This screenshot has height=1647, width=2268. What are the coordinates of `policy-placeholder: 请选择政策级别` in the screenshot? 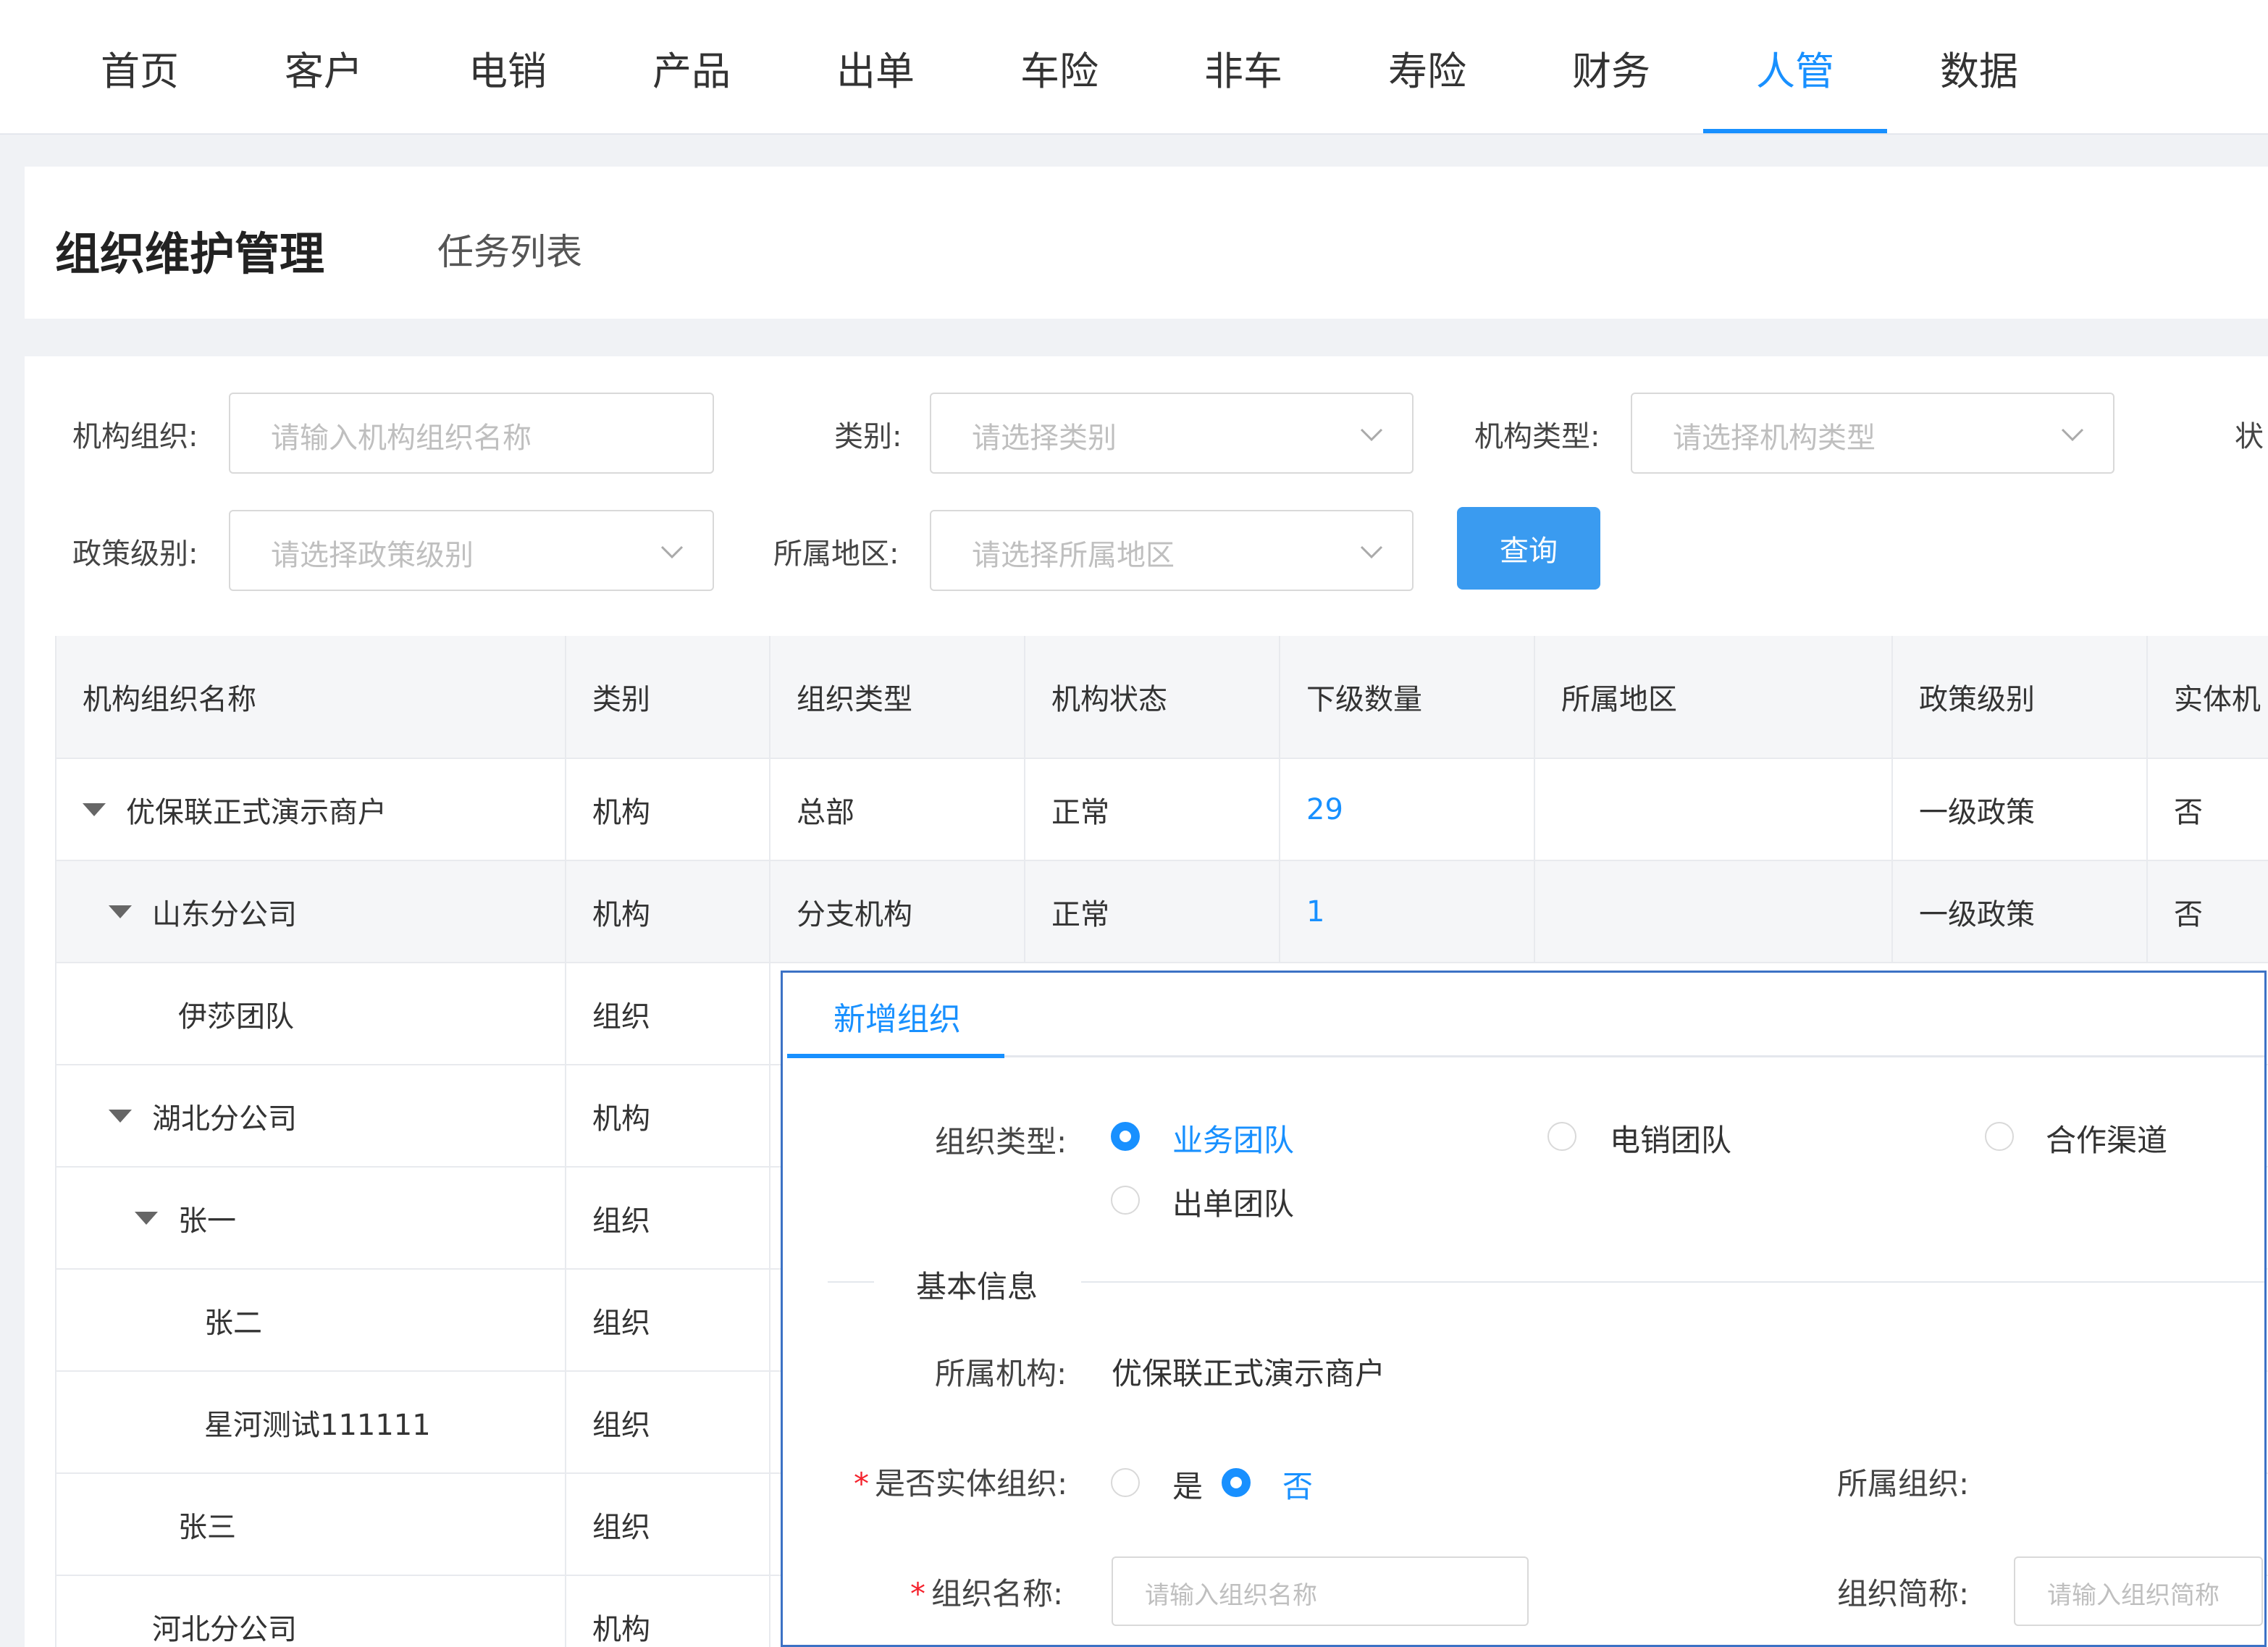 It's located at (372, 555).